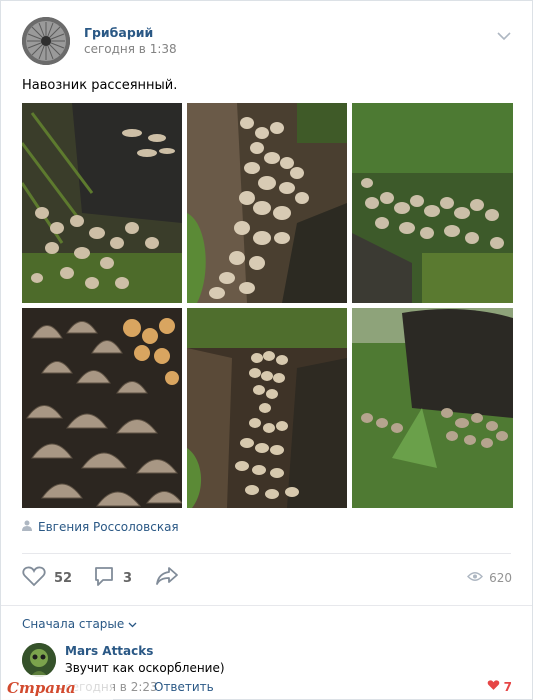 This screenshot has width=533, height=700. What do you see at coordinates (266, 553) in the screenshot?
I see `divider` at bounding box center [266, 553].